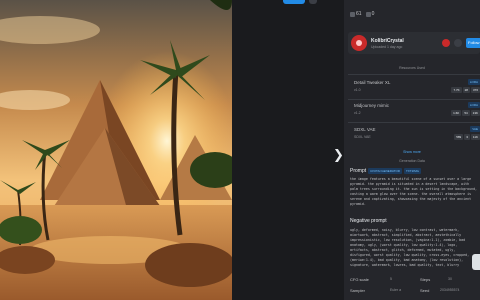 The width and height of the screenshot is (480, 300). What do you see at coordinates (414, 135) in the screenshot?
I see `resource-item: SDXL VAE SDXL VAE VAE 589 3 11K` at bounding box center [414, 135].